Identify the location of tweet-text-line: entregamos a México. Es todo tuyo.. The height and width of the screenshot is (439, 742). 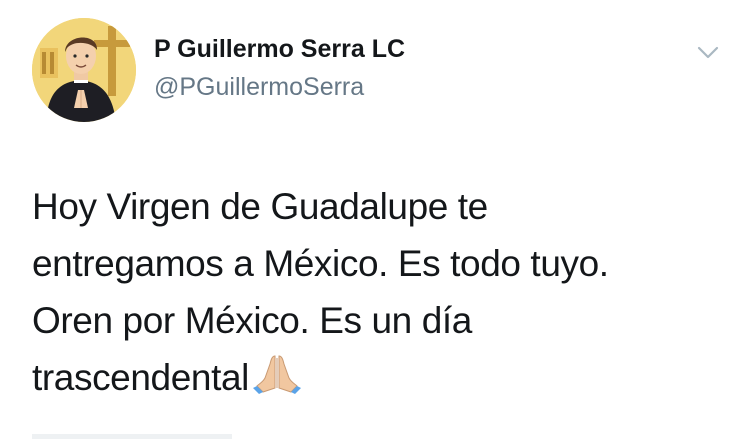
(320, 263).